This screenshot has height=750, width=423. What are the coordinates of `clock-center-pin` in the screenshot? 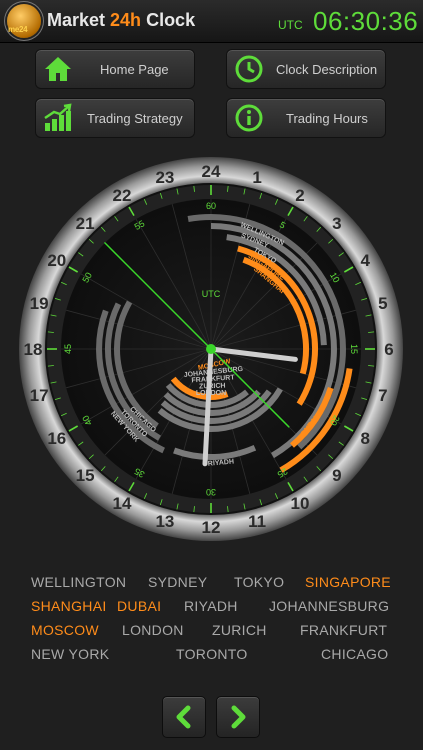 It's located at (211, 349).